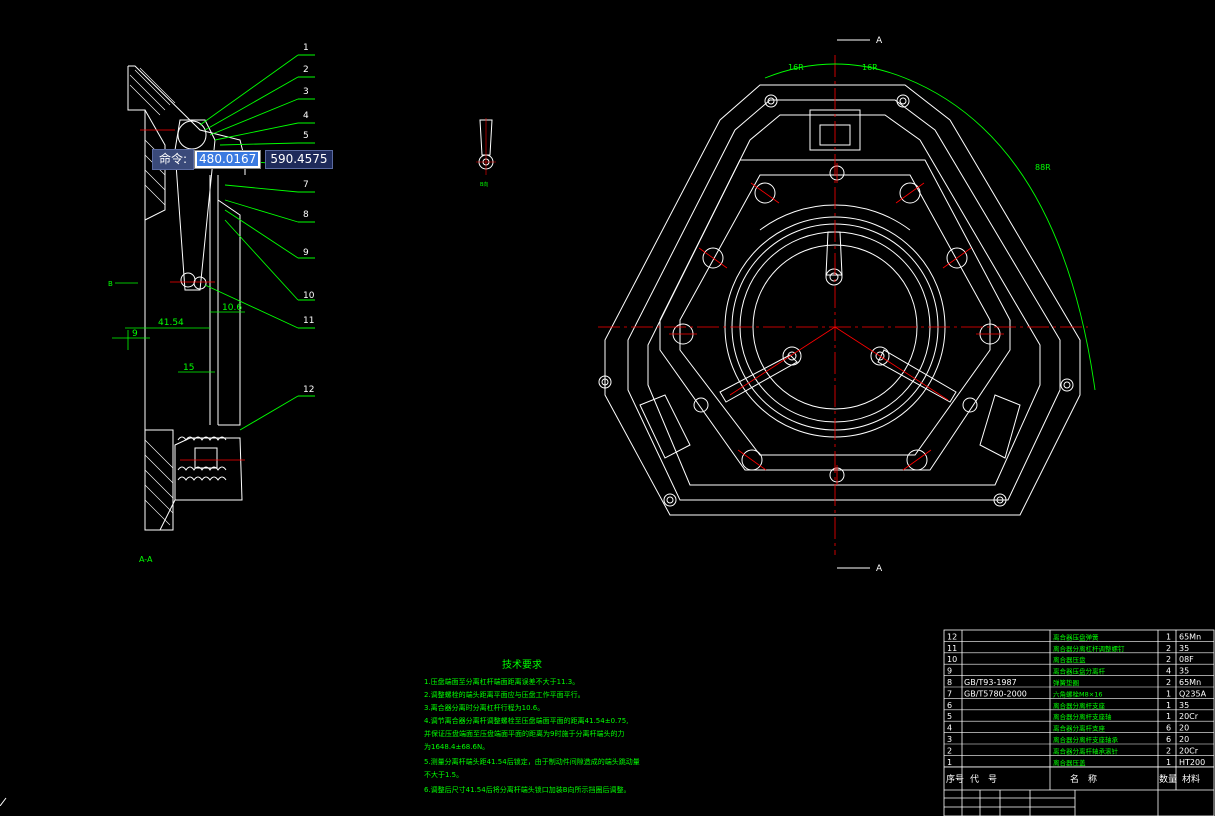  I want to click on table-cell-no: 8, so click(949, 682).